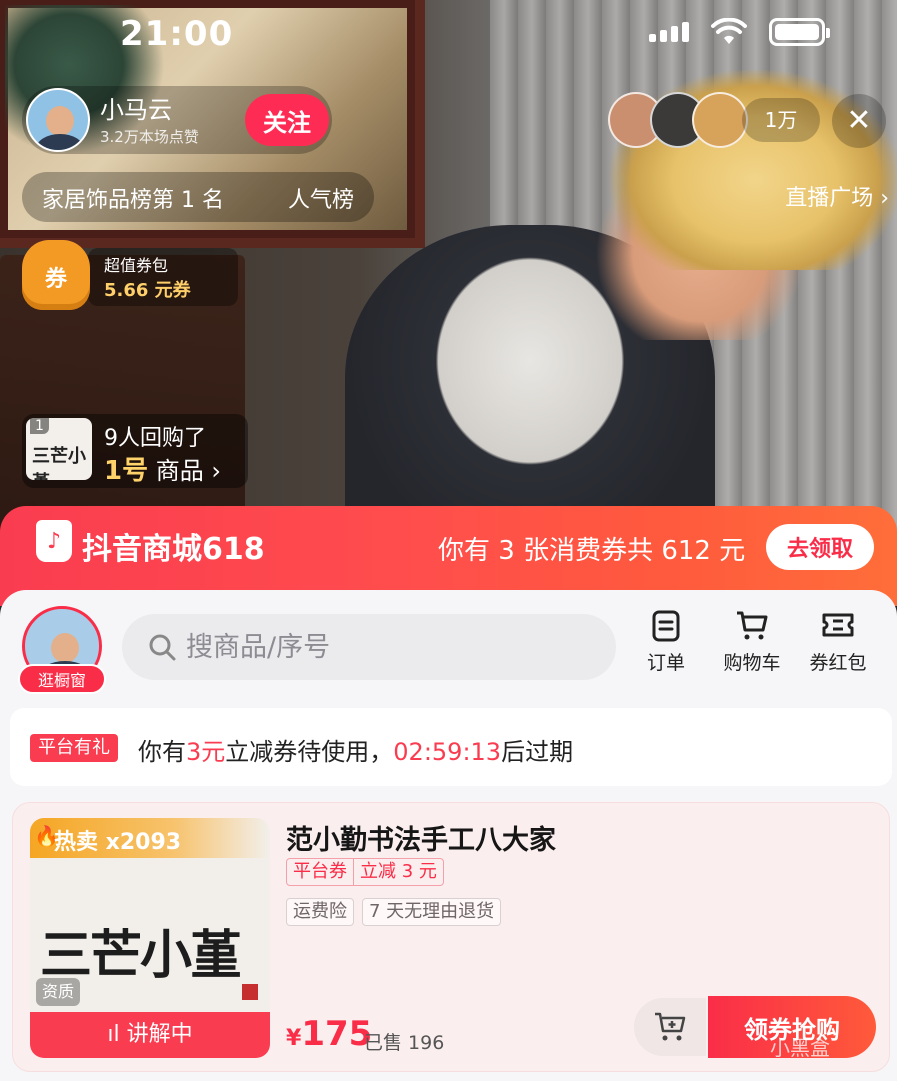 The image size is (897, 1081). What do you see at coordinates (838, 625) in the screenshot?
I see `ticket-icon` at bounding box center [838, 625].